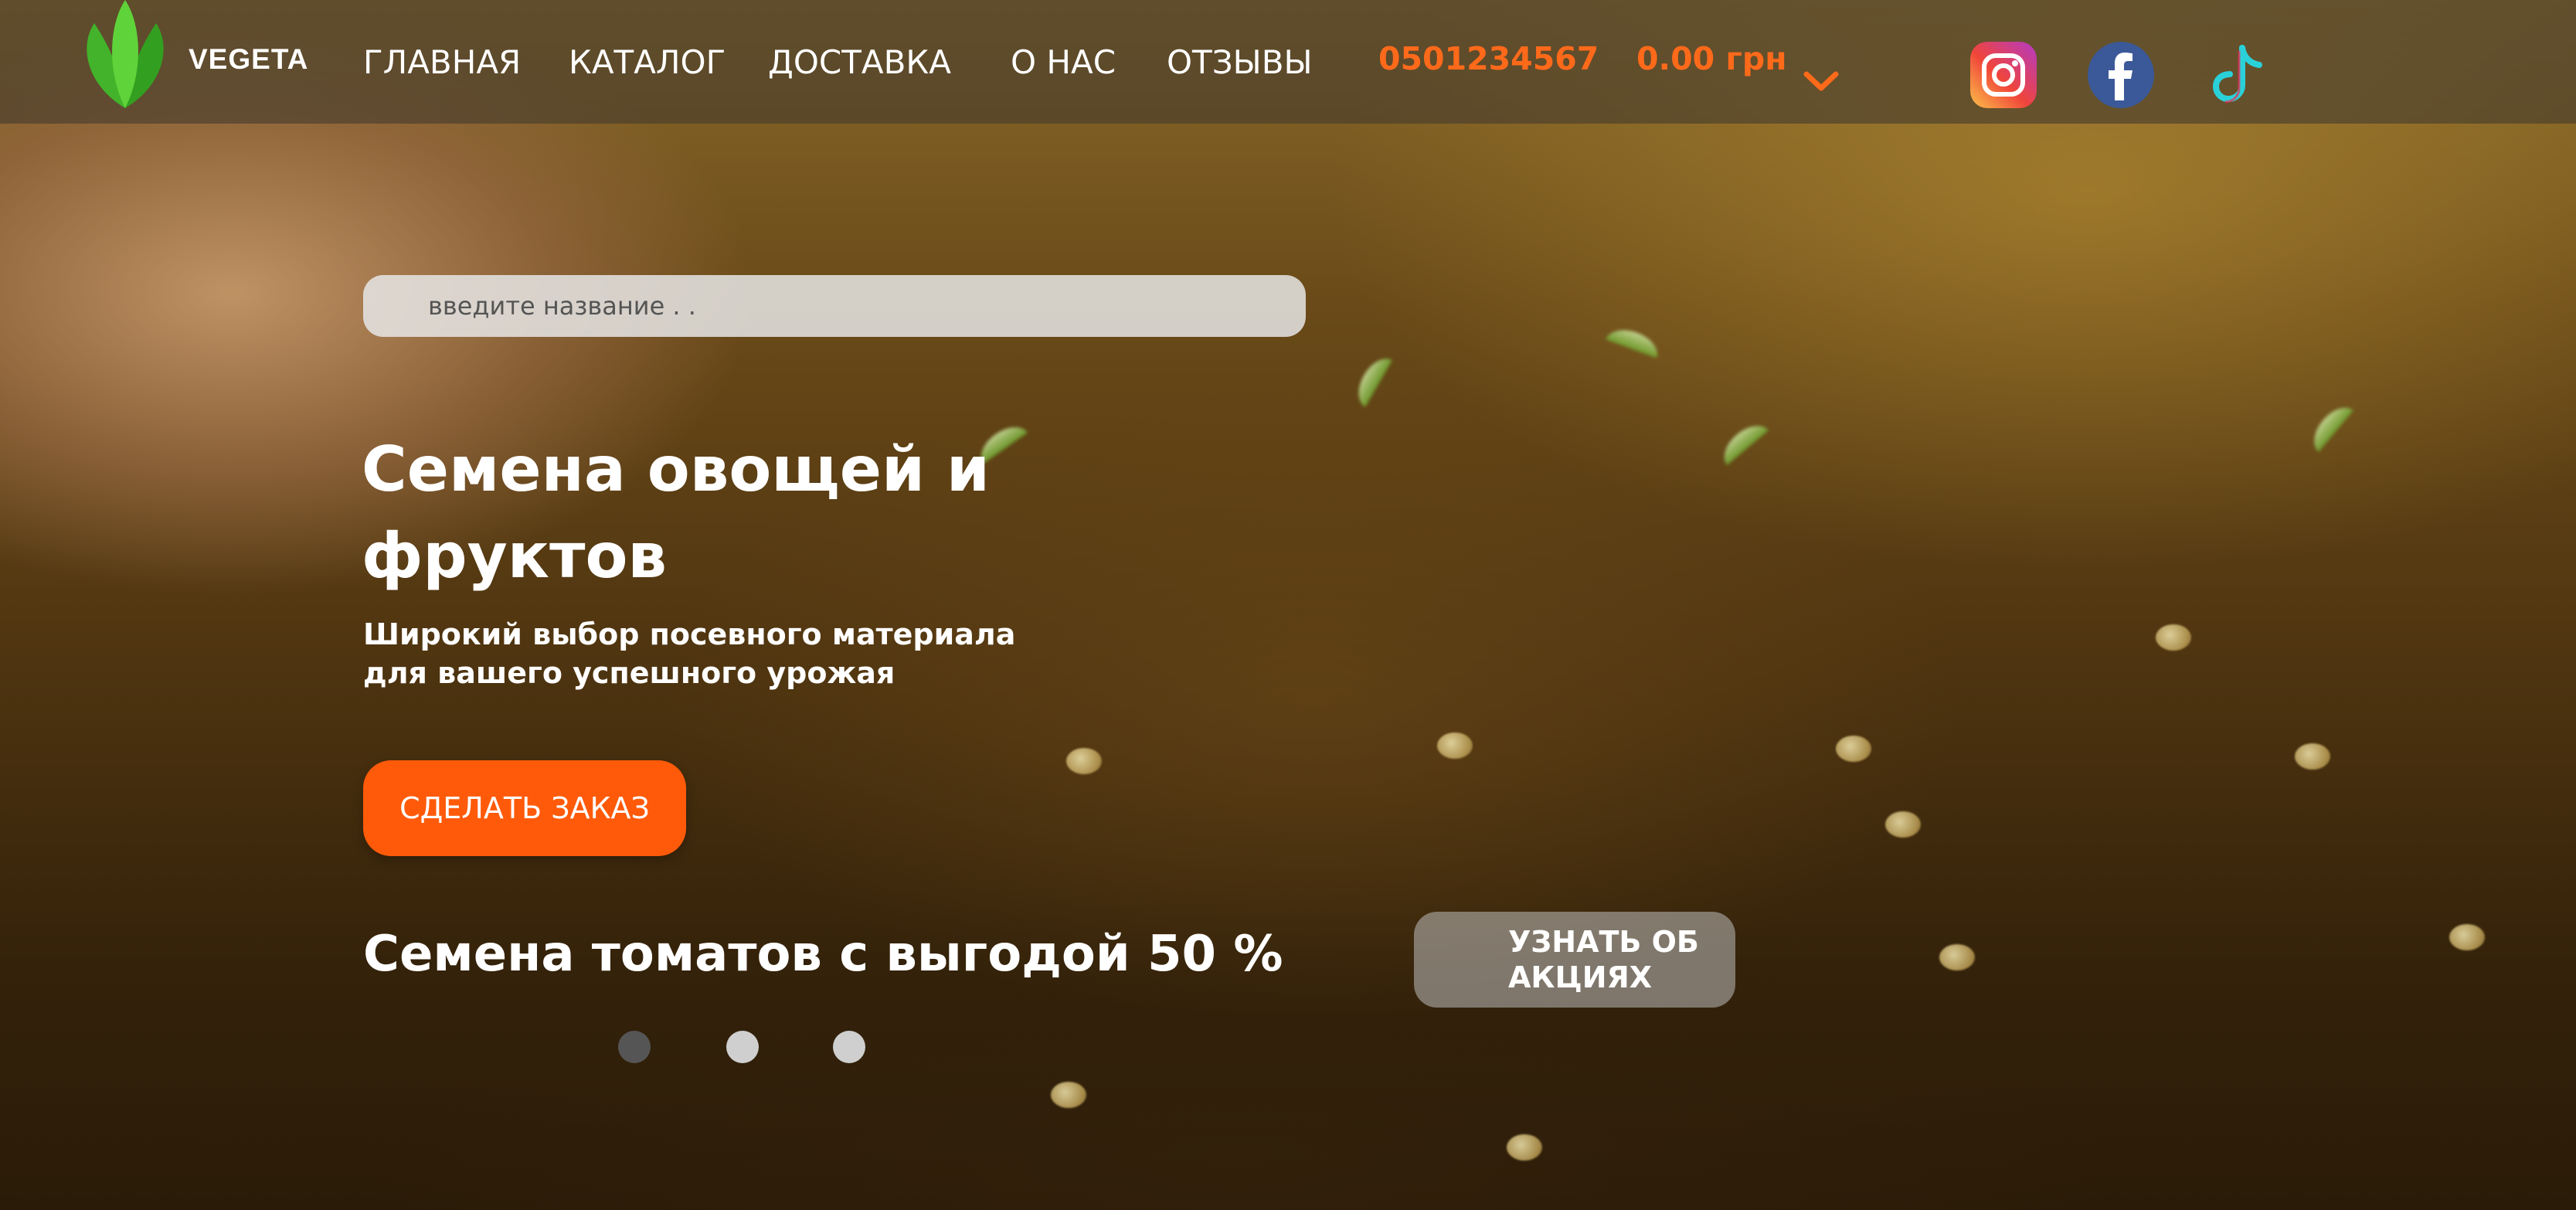 The width and height of the screenshot is (2576, 1210). Describe the element at coordinates (823, 954) in the screenshot. I see `promo-text: Семена томатов с выгодой 50 %` at that location.